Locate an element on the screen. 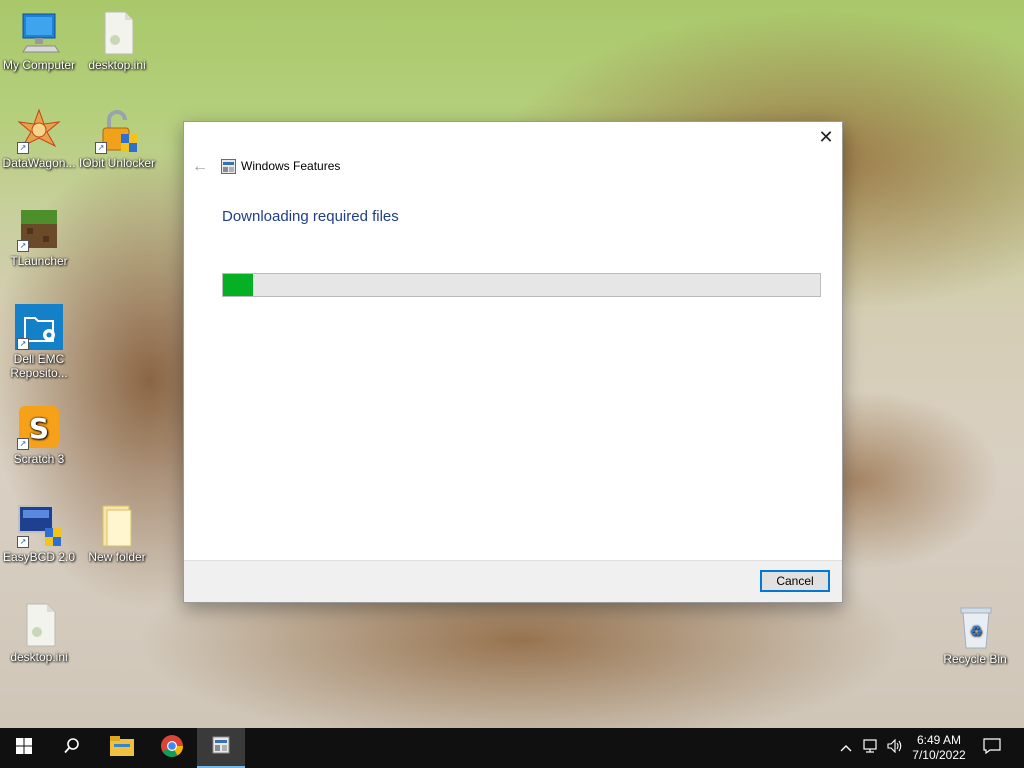  close-icon: ✕ is located at coordinates (826, 137).